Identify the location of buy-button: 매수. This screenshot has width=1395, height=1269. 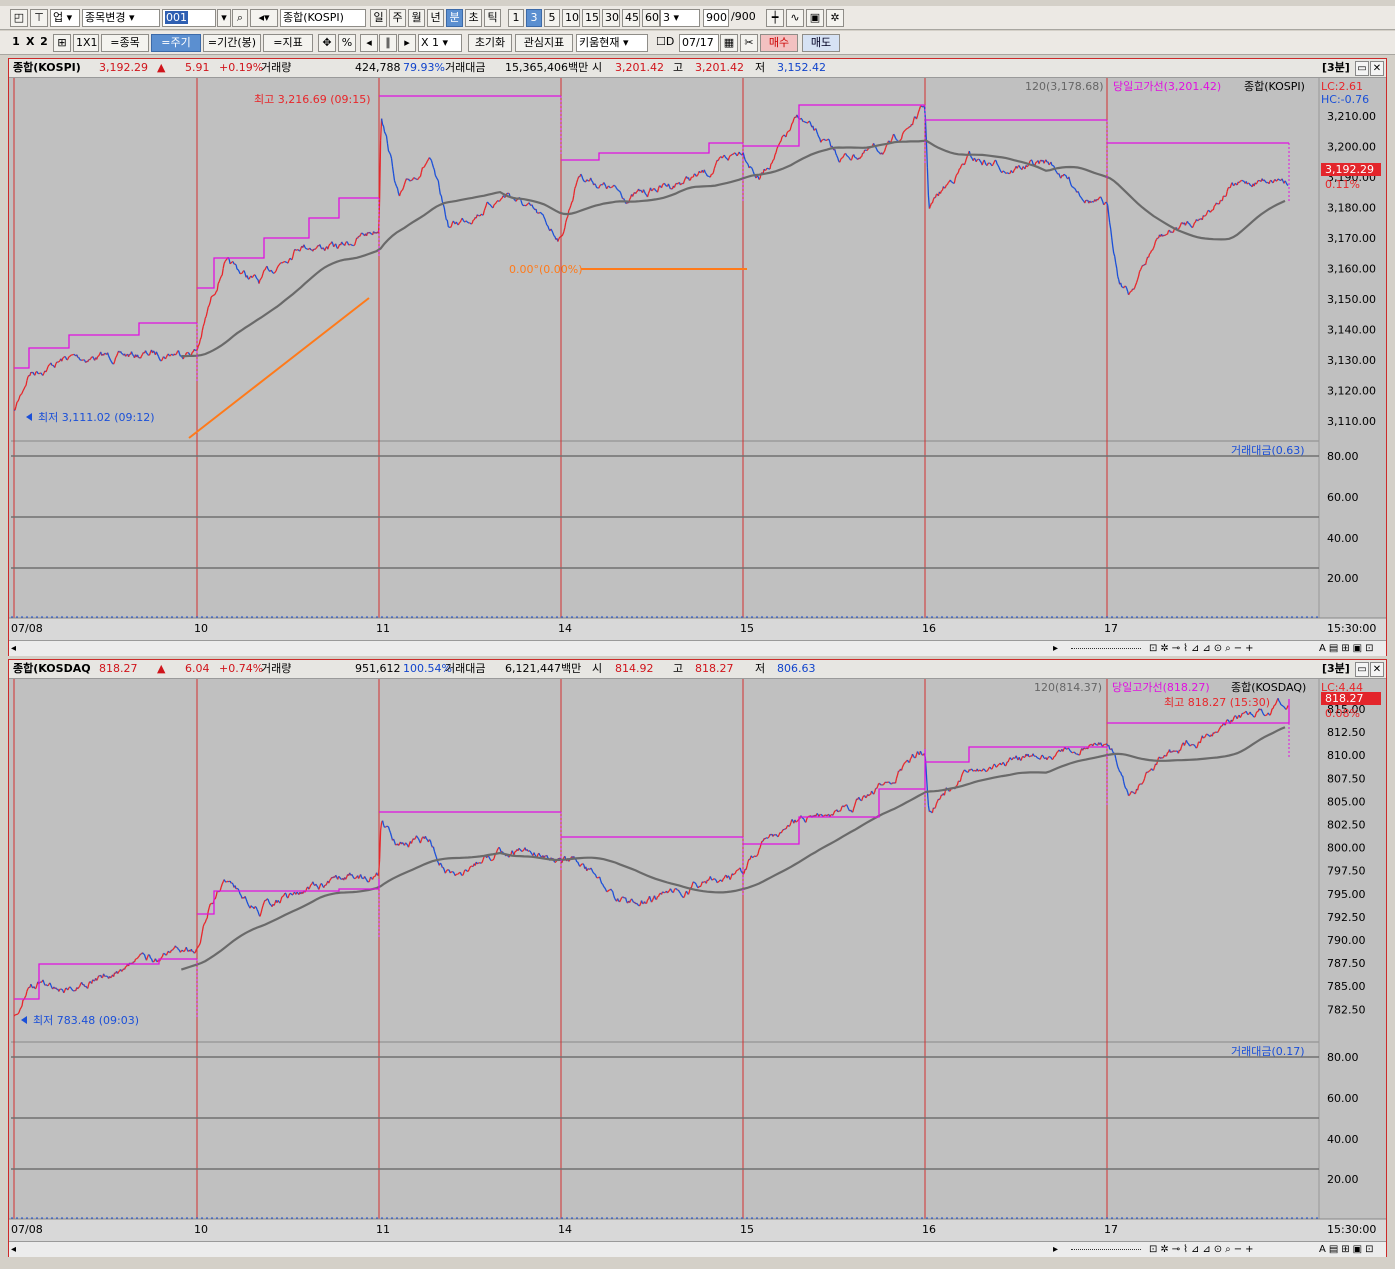
(779, 43).